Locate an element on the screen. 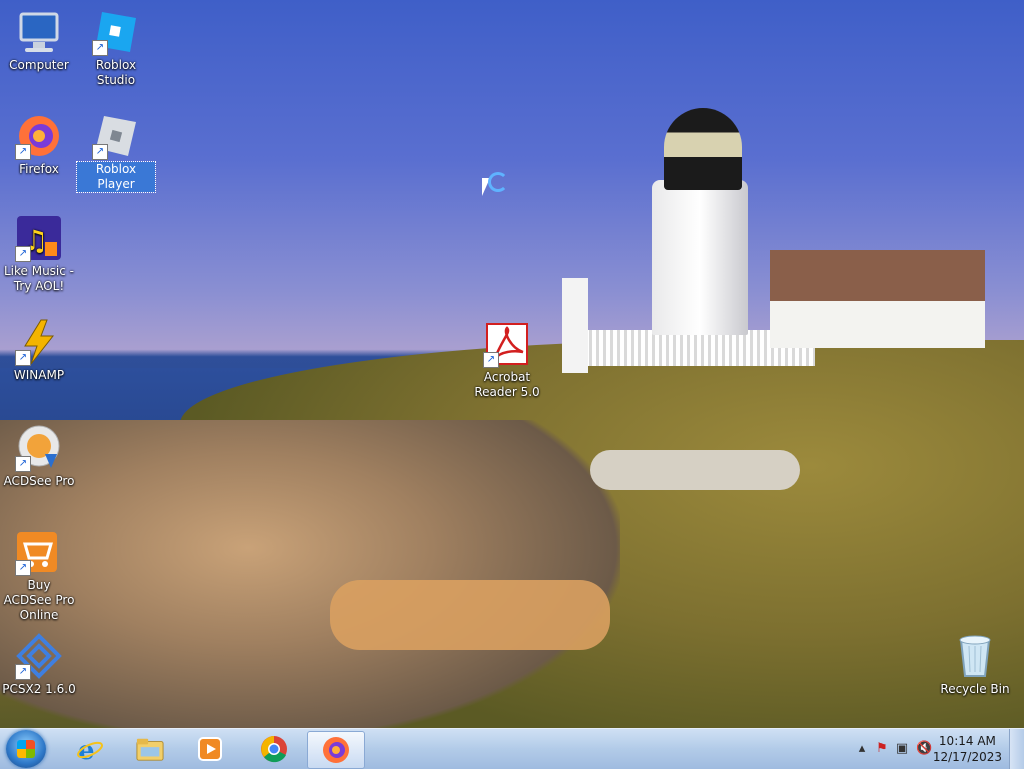 The height and width of the screenshot is (769, 1024). desktop-icon-roblox-studio: ↗ Roblox Studio is located at coordinates (116, 48).